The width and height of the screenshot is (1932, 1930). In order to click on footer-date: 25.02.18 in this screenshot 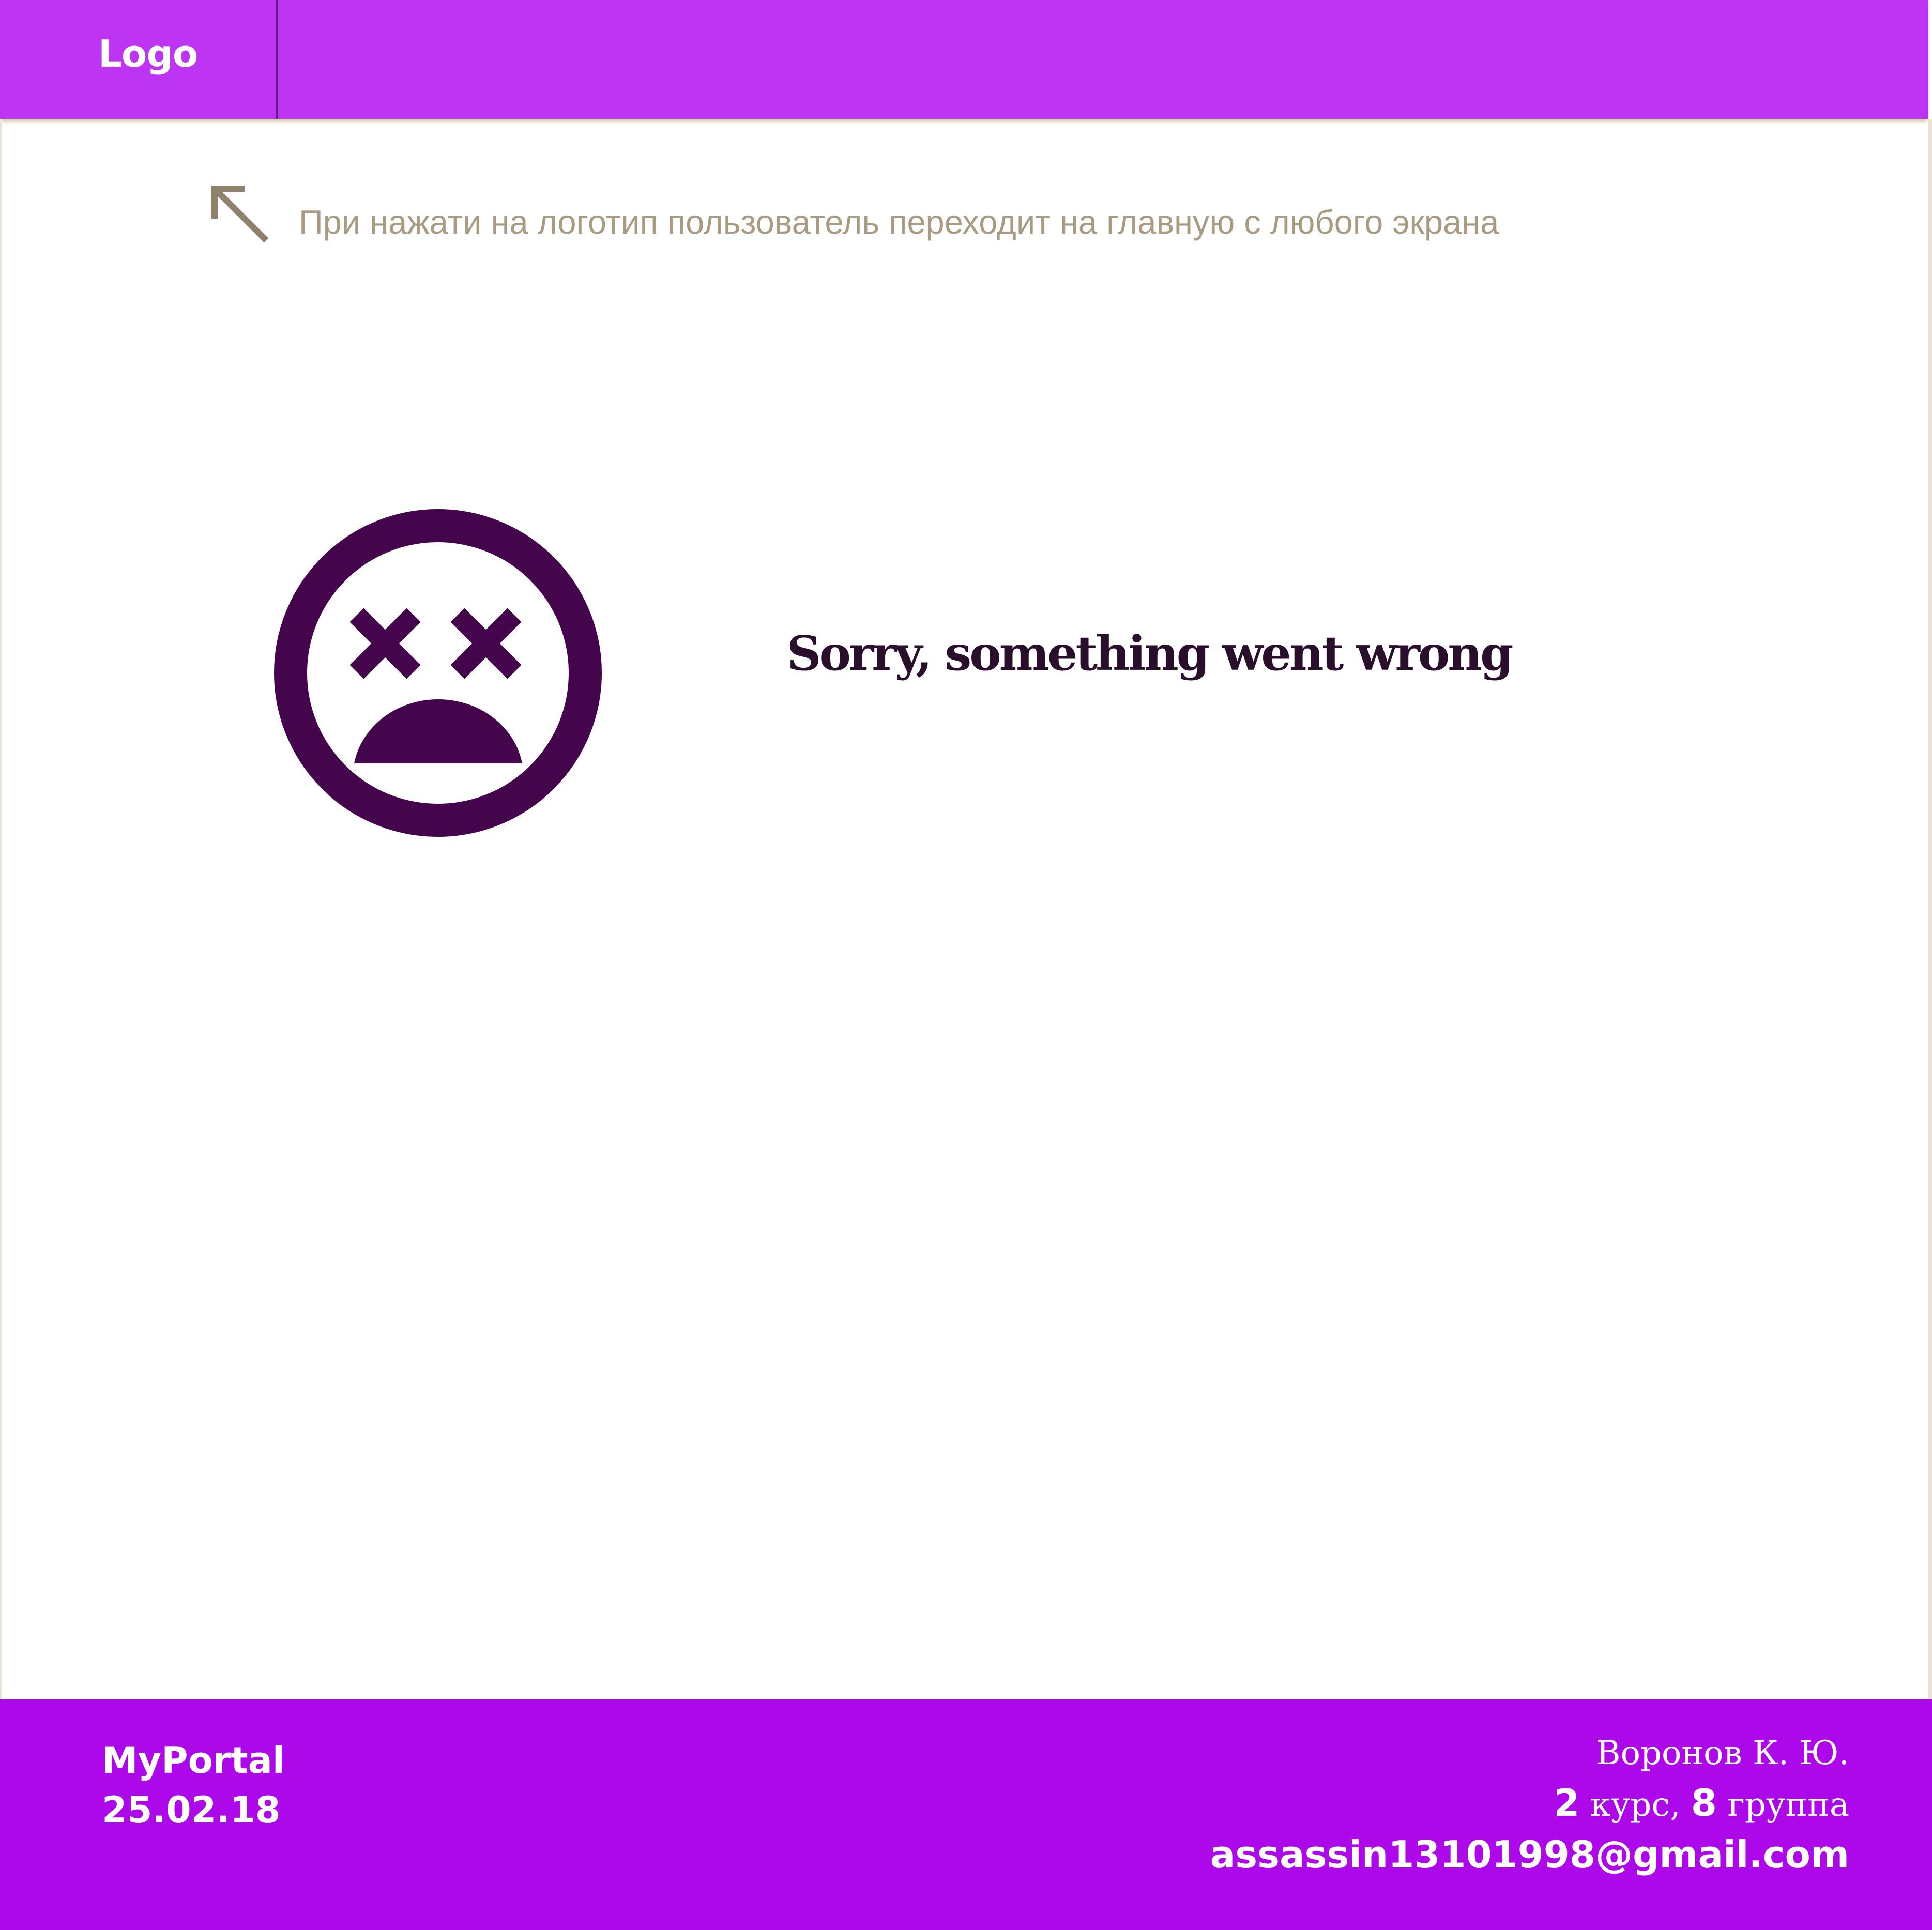, I will do `click(192, 1810)`.